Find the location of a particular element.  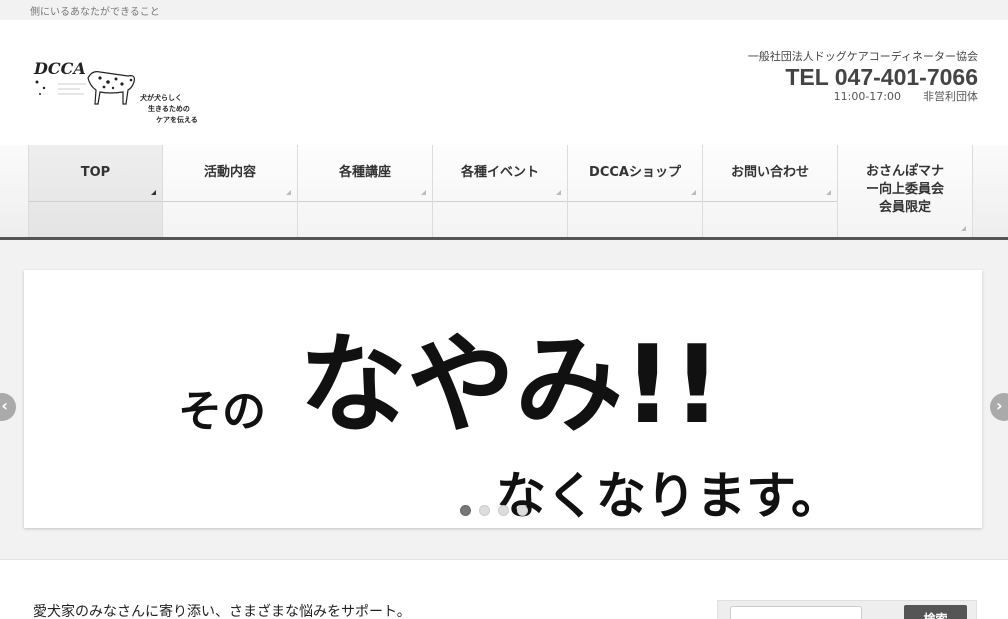

nav-label: TOP is located at coordinates (95, 172).